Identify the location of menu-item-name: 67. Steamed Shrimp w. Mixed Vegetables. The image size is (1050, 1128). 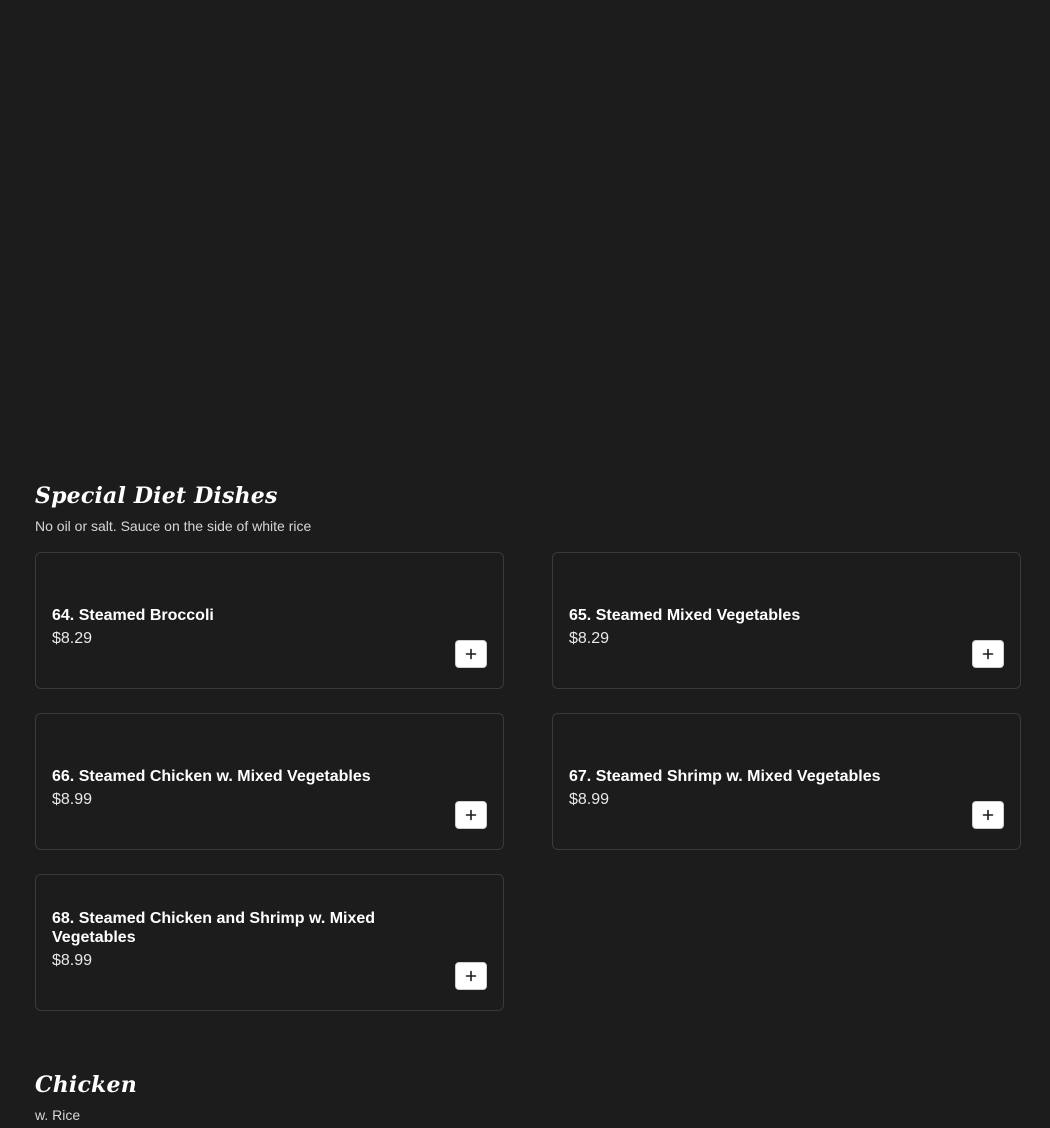
(725, 776).